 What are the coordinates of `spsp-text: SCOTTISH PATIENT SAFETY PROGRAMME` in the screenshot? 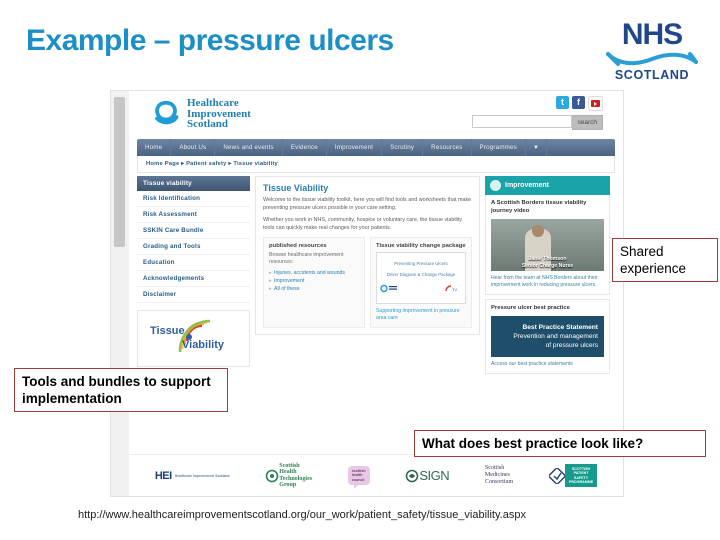 It's located at (581, 475).